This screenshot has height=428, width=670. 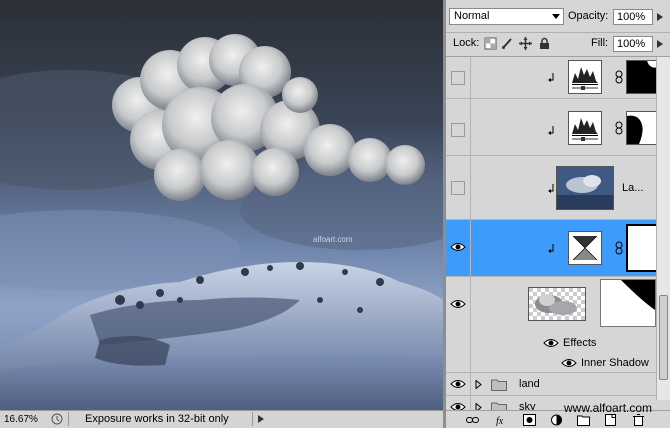 What do you see at coordinates (544, 43) in the screenshot?
I see `lock-all-icon` at bounding box center [544, 43].